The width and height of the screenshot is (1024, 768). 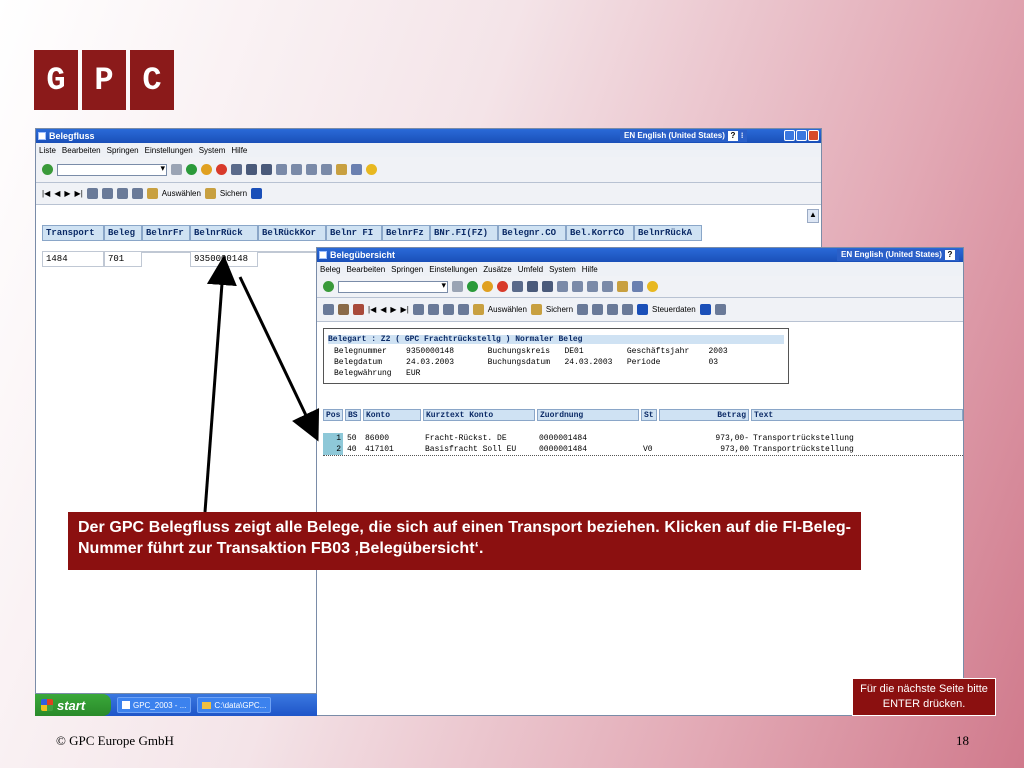 I want to click on arrow-to-overview, so click(x=279, y=359).